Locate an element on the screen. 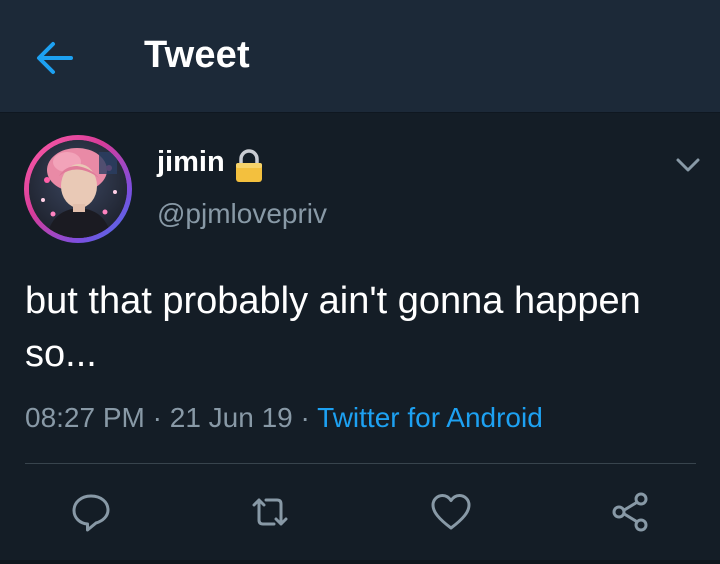 The image size is (720, 564). avatar-photo is located at coordinates (78, 189).